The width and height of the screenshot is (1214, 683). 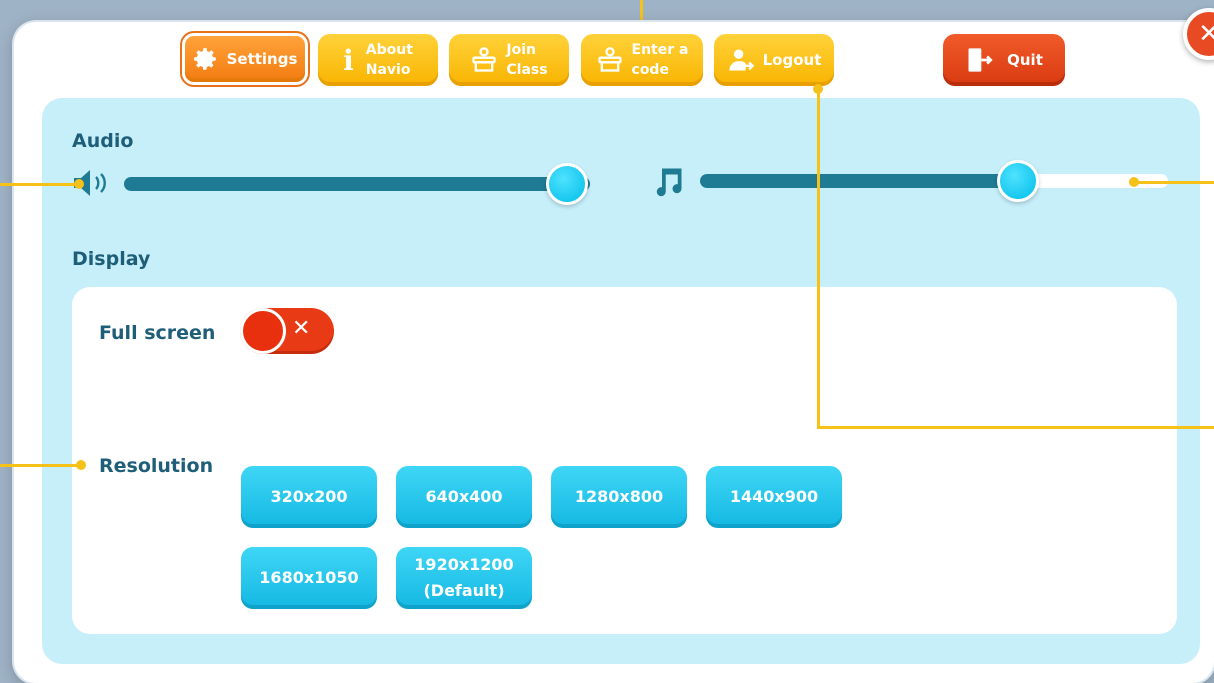 I want to click on resolution-option-320x200: 320x200, so click(x=309, y=497).